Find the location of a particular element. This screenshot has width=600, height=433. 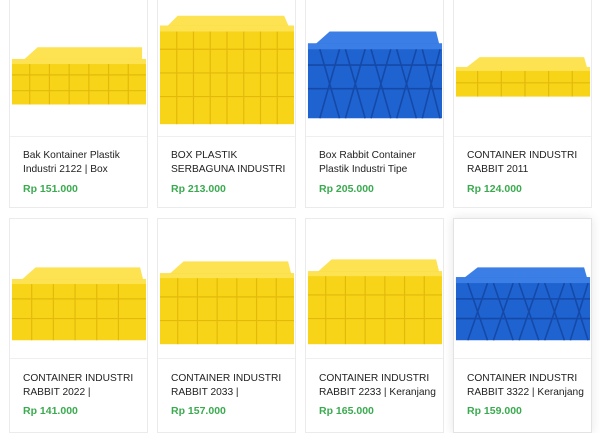

product-price: Rp 141.000 is located at coordinates (50, 411).